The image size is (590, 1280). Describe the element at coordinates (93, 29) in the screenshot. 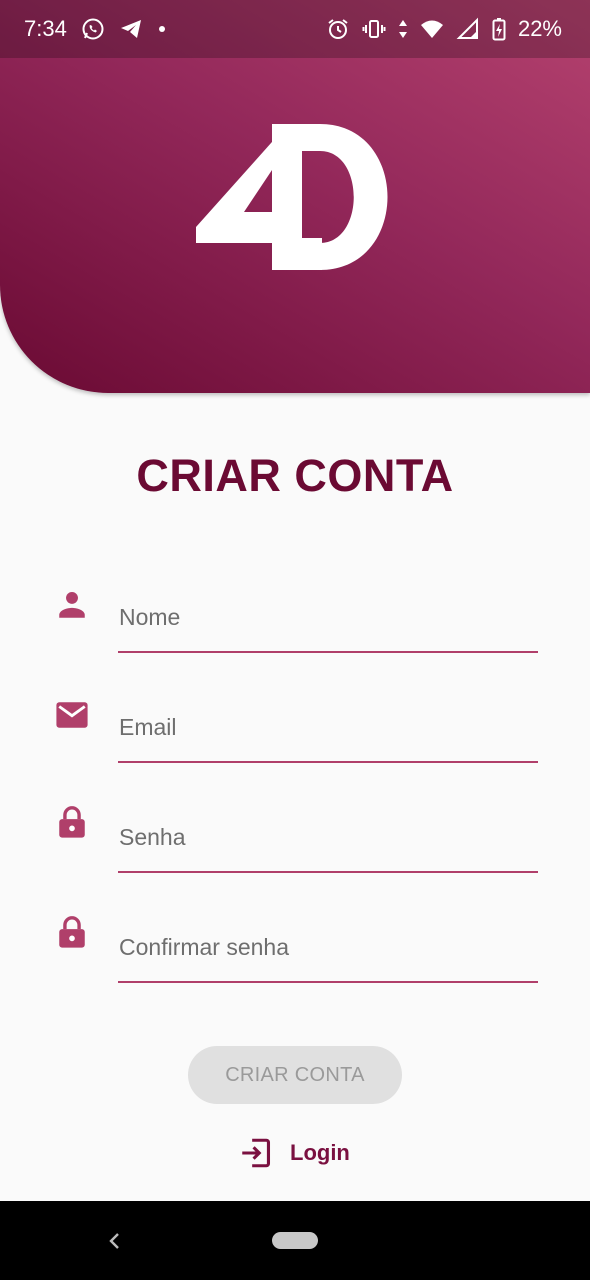

I see `whatsapp-icon` at that location.